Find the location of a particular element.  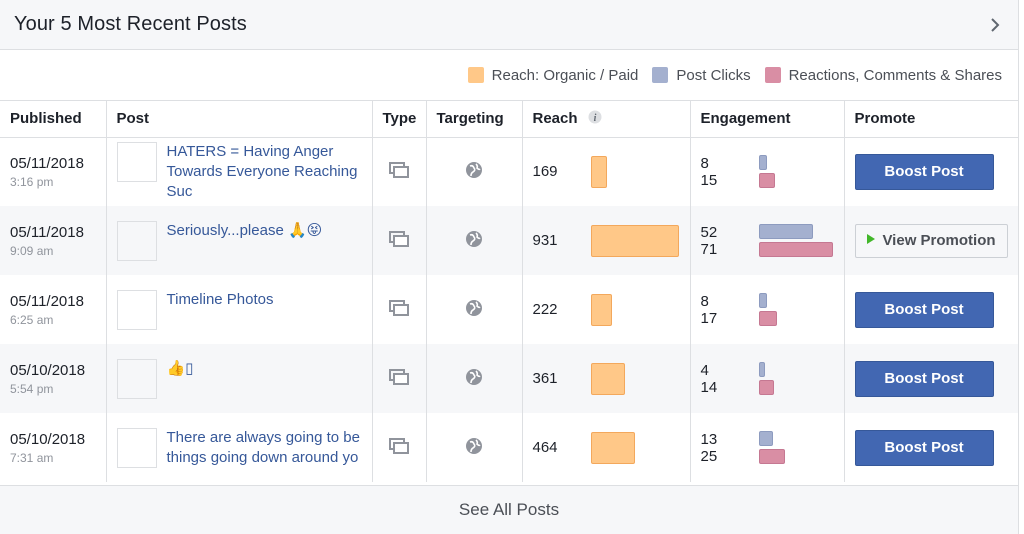

reach-value: 931 is located at coordinates (545, 240).